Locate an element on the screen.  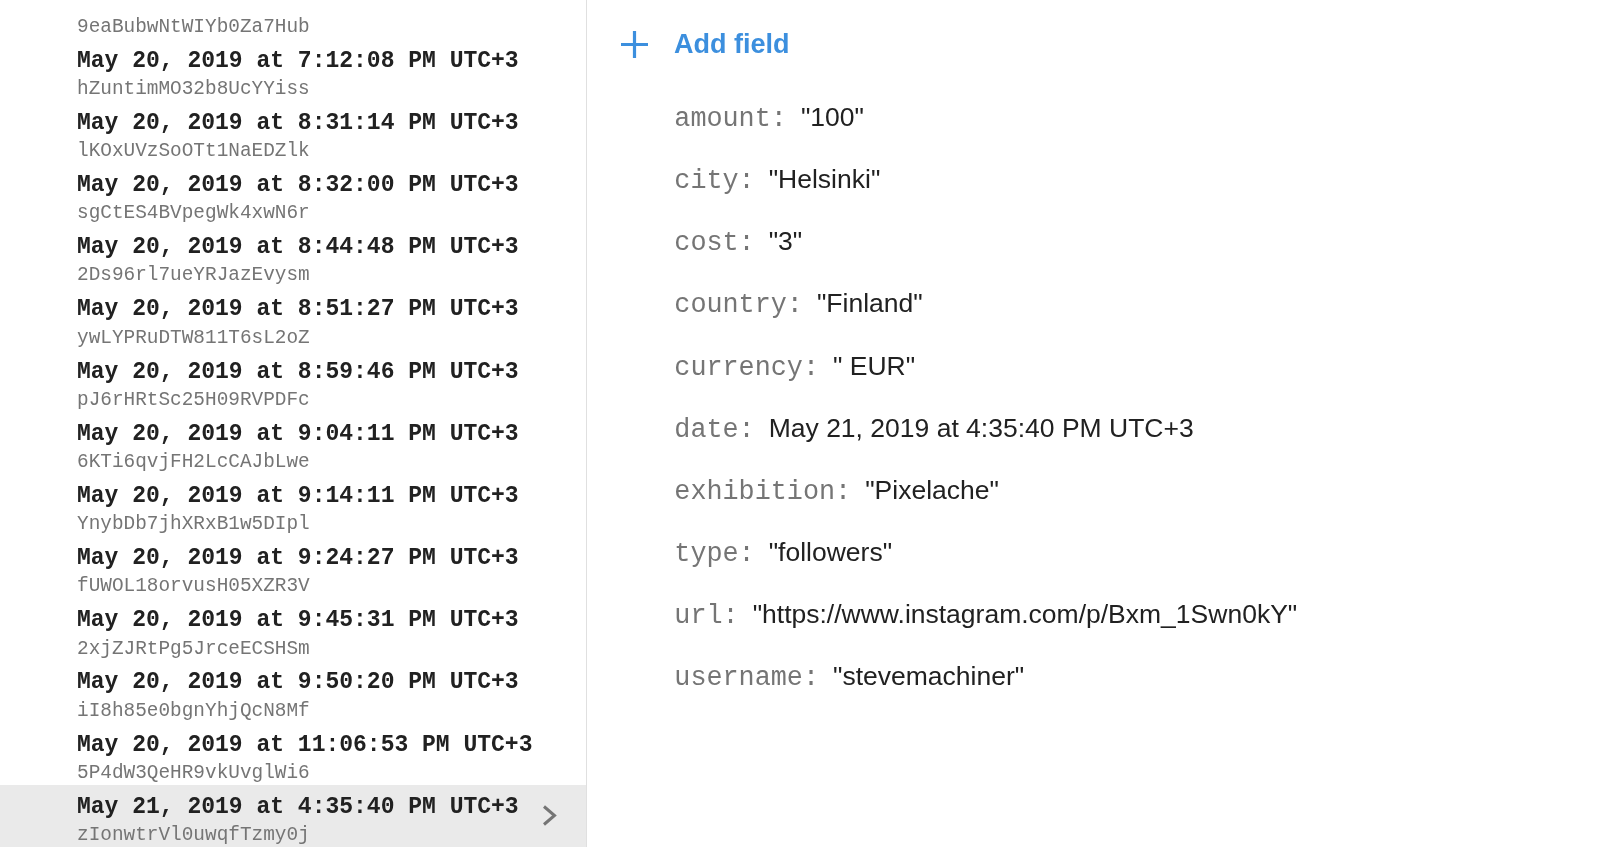
document-list-item: May 20, 2019 at 8:59:46 PM UTC+3 pJ6rHRtSc25H09RVPDFc is located at coordinates (293, 380).